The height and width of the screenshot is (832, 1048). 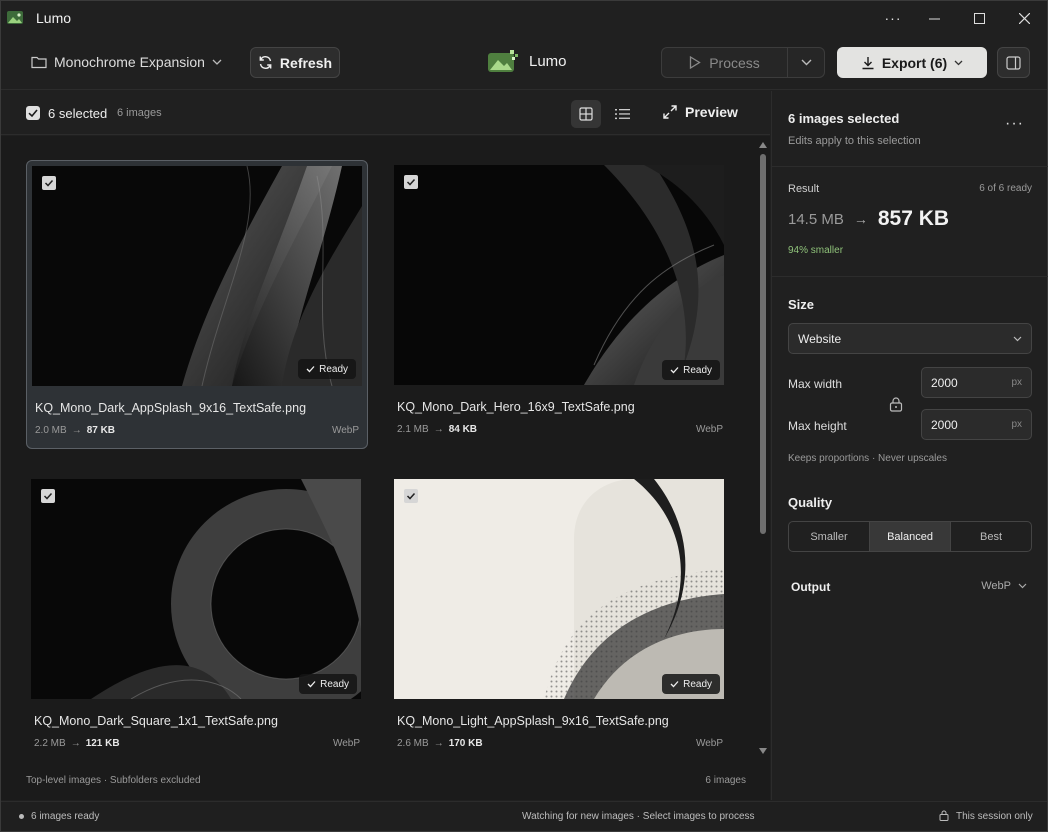 I want to click on max-height-input: 2000 px, so click(x=976, y=424).